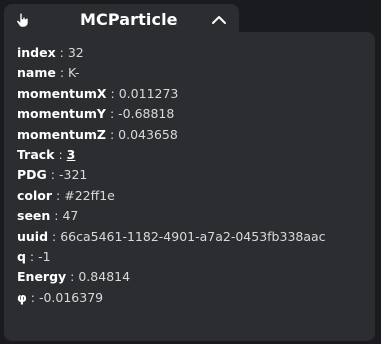 The width and height of the screenshot is (381, 344). What do you see at coordinates (36, 52) in the screenshot?
I see `field-key: index` at bounding box center [36, 52].